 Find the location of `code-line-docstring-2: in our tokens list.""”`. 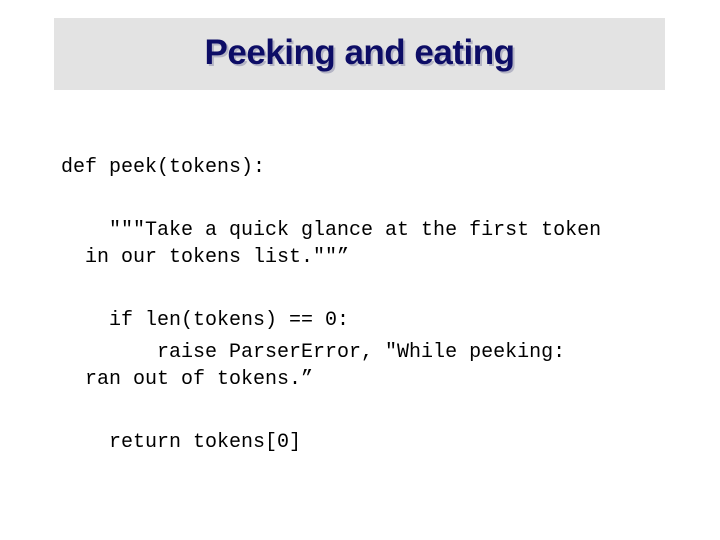

code-line-docstring-2: in our tokens list.""” is located at coordinates (205, 257).